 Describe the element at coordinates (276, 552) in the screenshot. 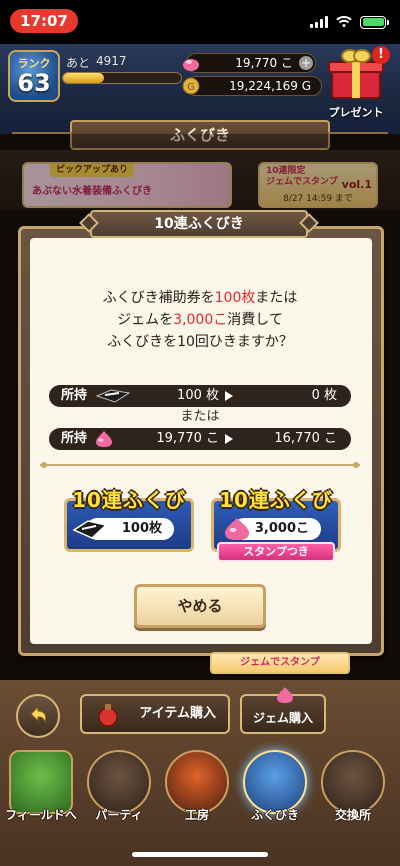

I see `stamp-included-ribbon: スタンプつき` at that location.